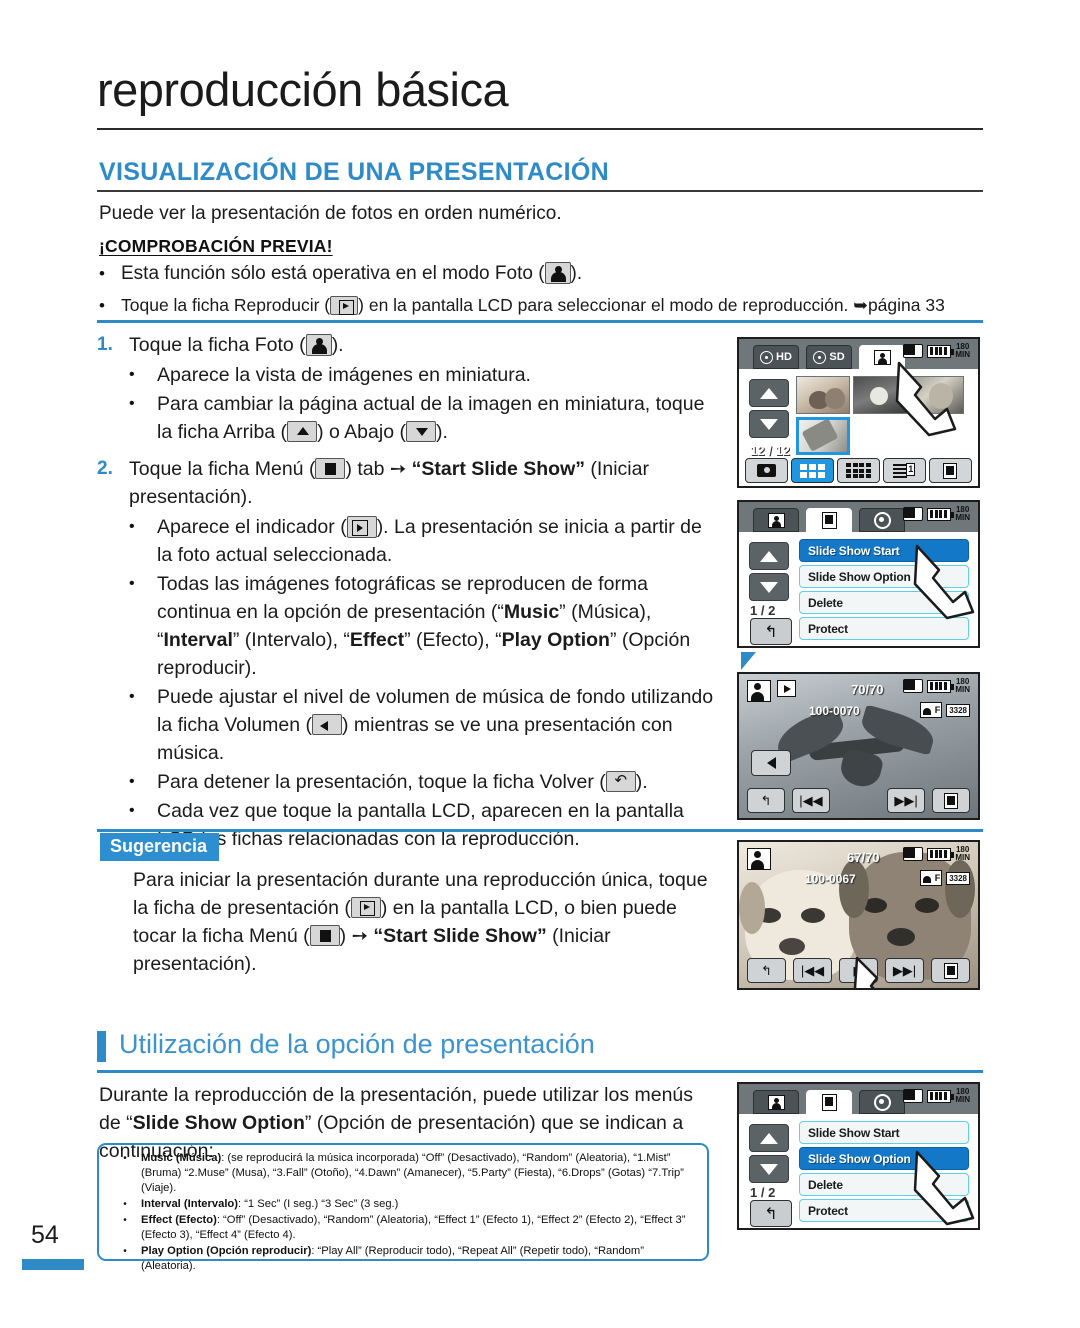 The height and width of the screenshot is (1328, 1080). What do you see at coordinates (771, 763) in the screenshot?
I see `volume-button` at bounding box center [771, 763].